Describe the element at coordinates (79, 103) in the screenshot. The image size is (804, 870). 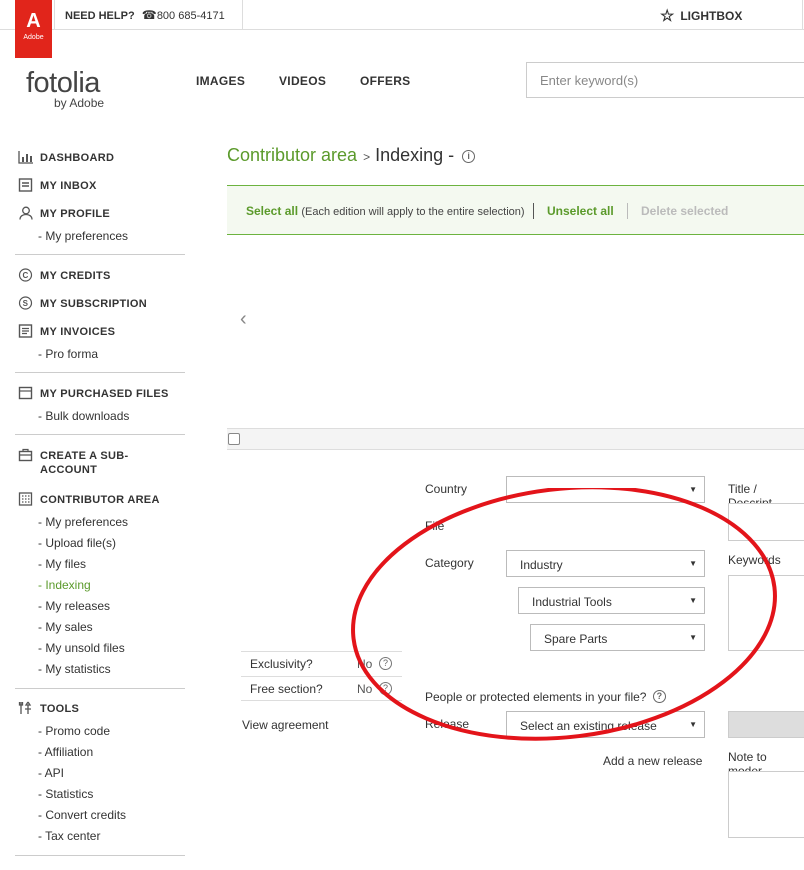
I see `brand-sub: by Adobe` at that location.